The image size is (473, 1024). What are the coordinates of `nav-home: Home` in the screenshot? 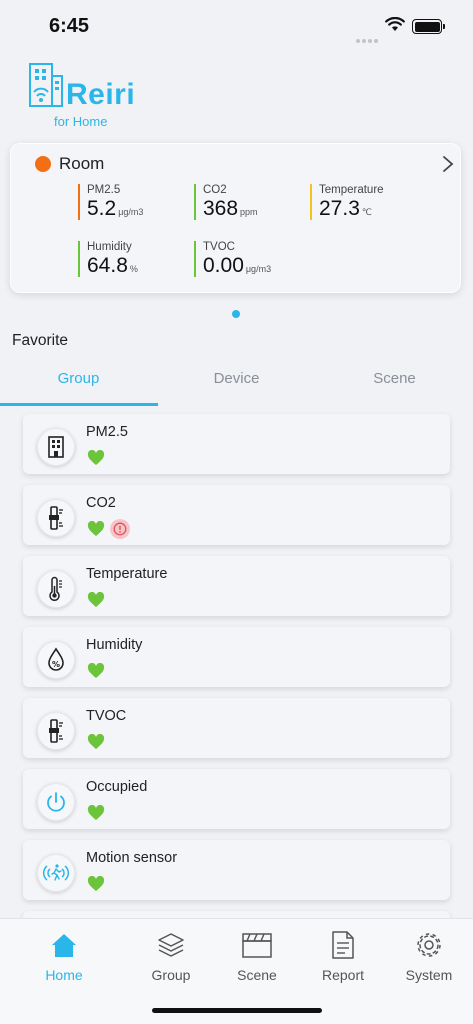 It's located at (64, 956).